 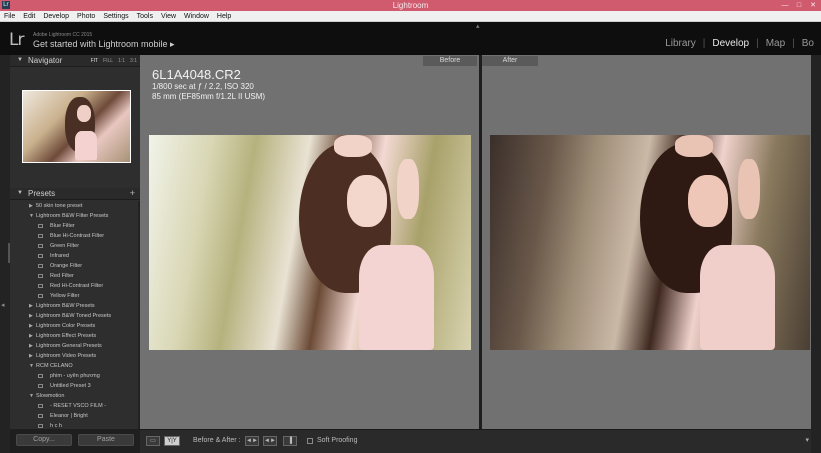 I want to click on copy-before-to-after-button: ◄►, so click(x=252, y=441).